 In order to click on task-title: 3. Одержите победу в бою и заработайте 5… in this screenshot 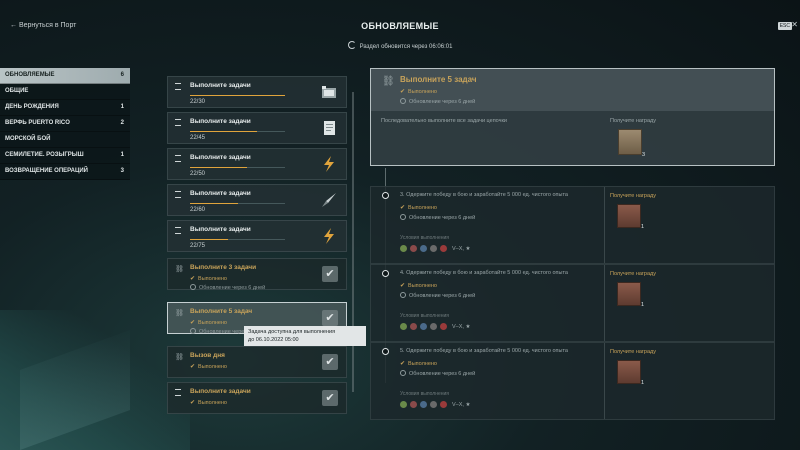, I will do `click(484, 195)`.